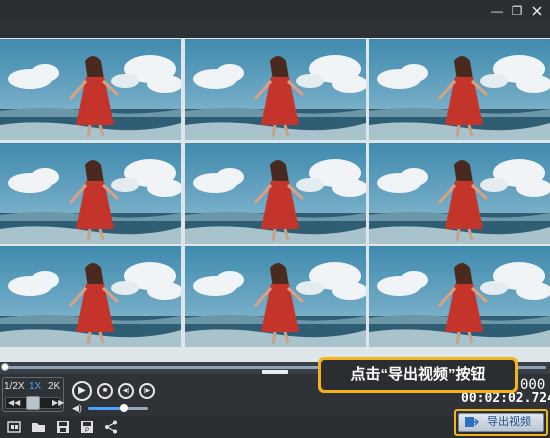 The height and width of the screenshot is (438, 550). I want to click on export-video-button: 导出视频, so click(501, 422).